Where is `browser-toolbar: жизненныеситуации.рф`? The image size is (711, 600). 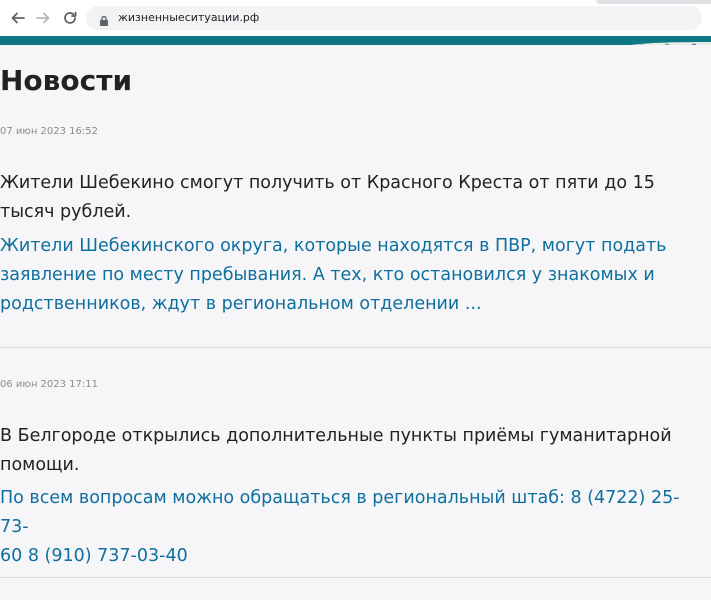 browser-toolbar: жизненныеситуации.рф is located at coordinates (355, 18).